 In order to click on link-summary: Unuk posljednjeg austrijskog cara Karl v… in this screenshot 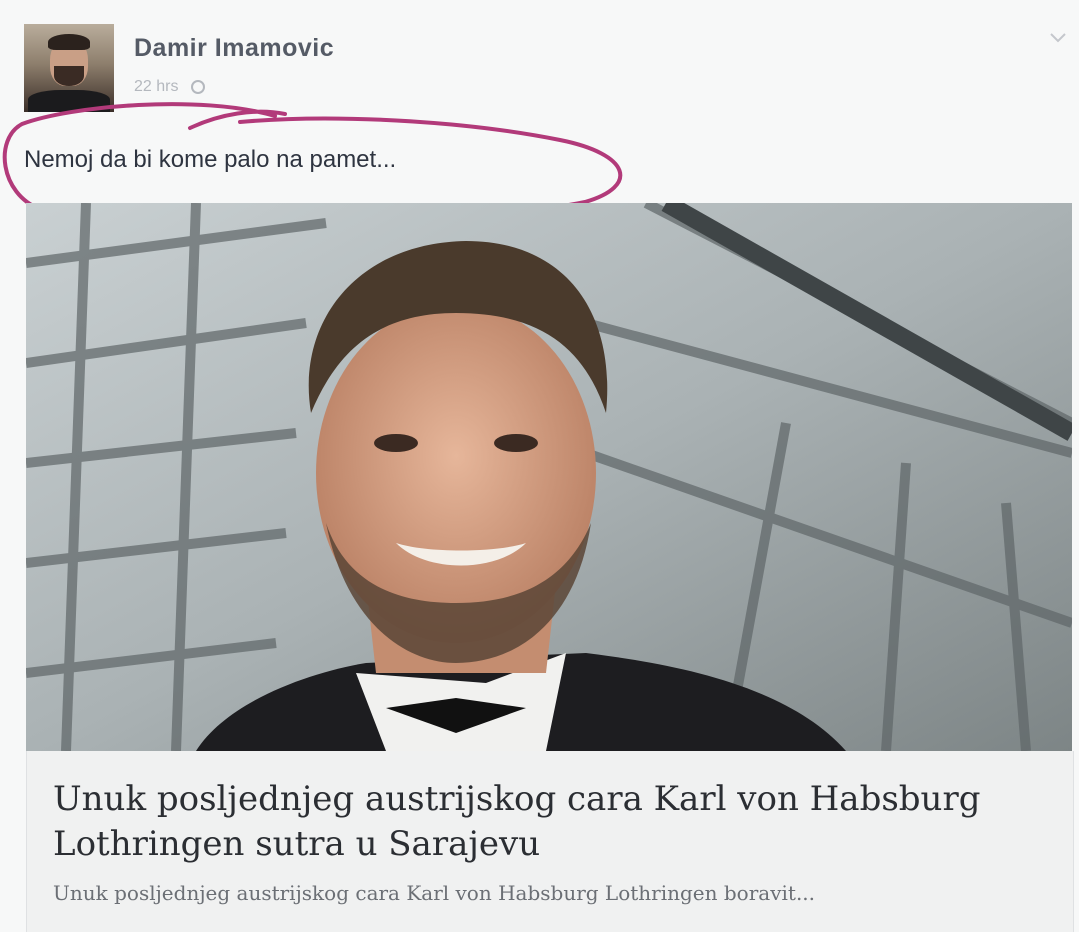, I will do `click(434, 893)`.